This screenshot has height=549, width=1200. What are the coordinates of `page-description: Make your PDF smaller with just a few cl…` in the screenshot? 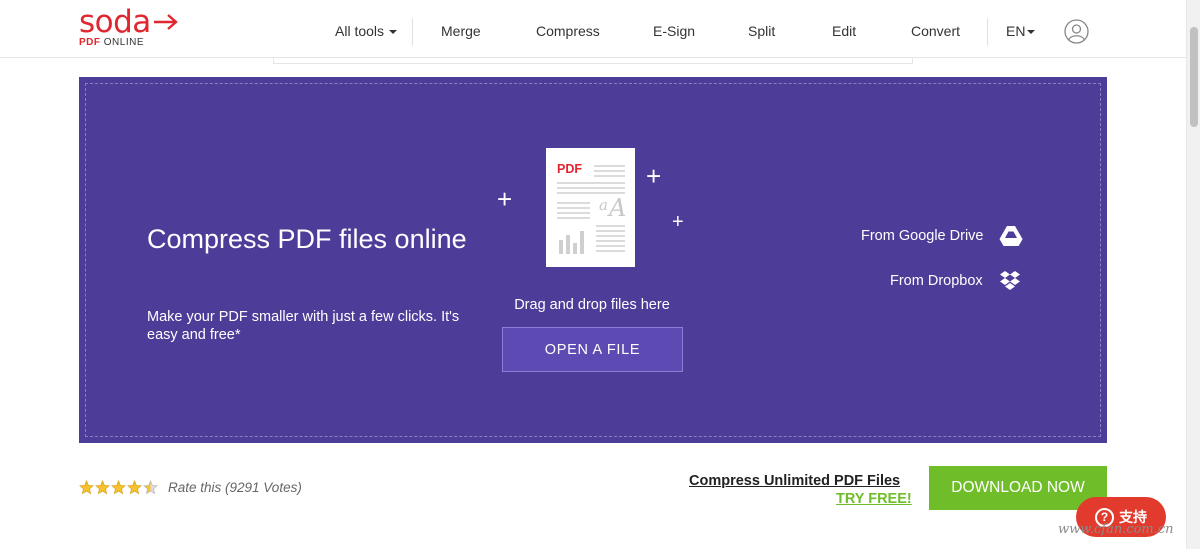 It's located at (303, 326).